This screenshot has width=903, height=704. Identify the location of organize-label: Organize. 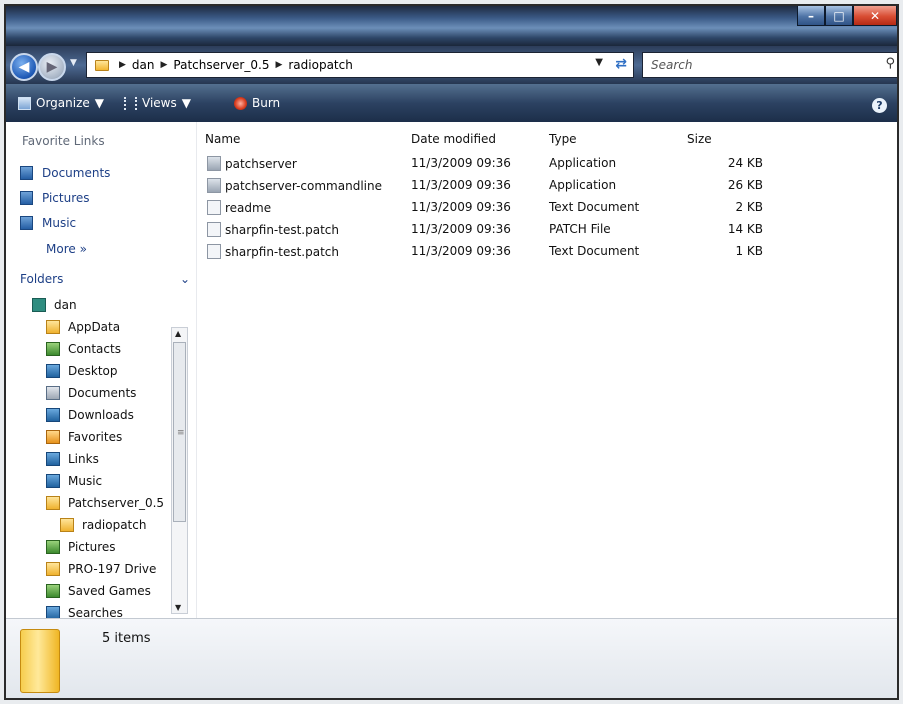
(63, 103).